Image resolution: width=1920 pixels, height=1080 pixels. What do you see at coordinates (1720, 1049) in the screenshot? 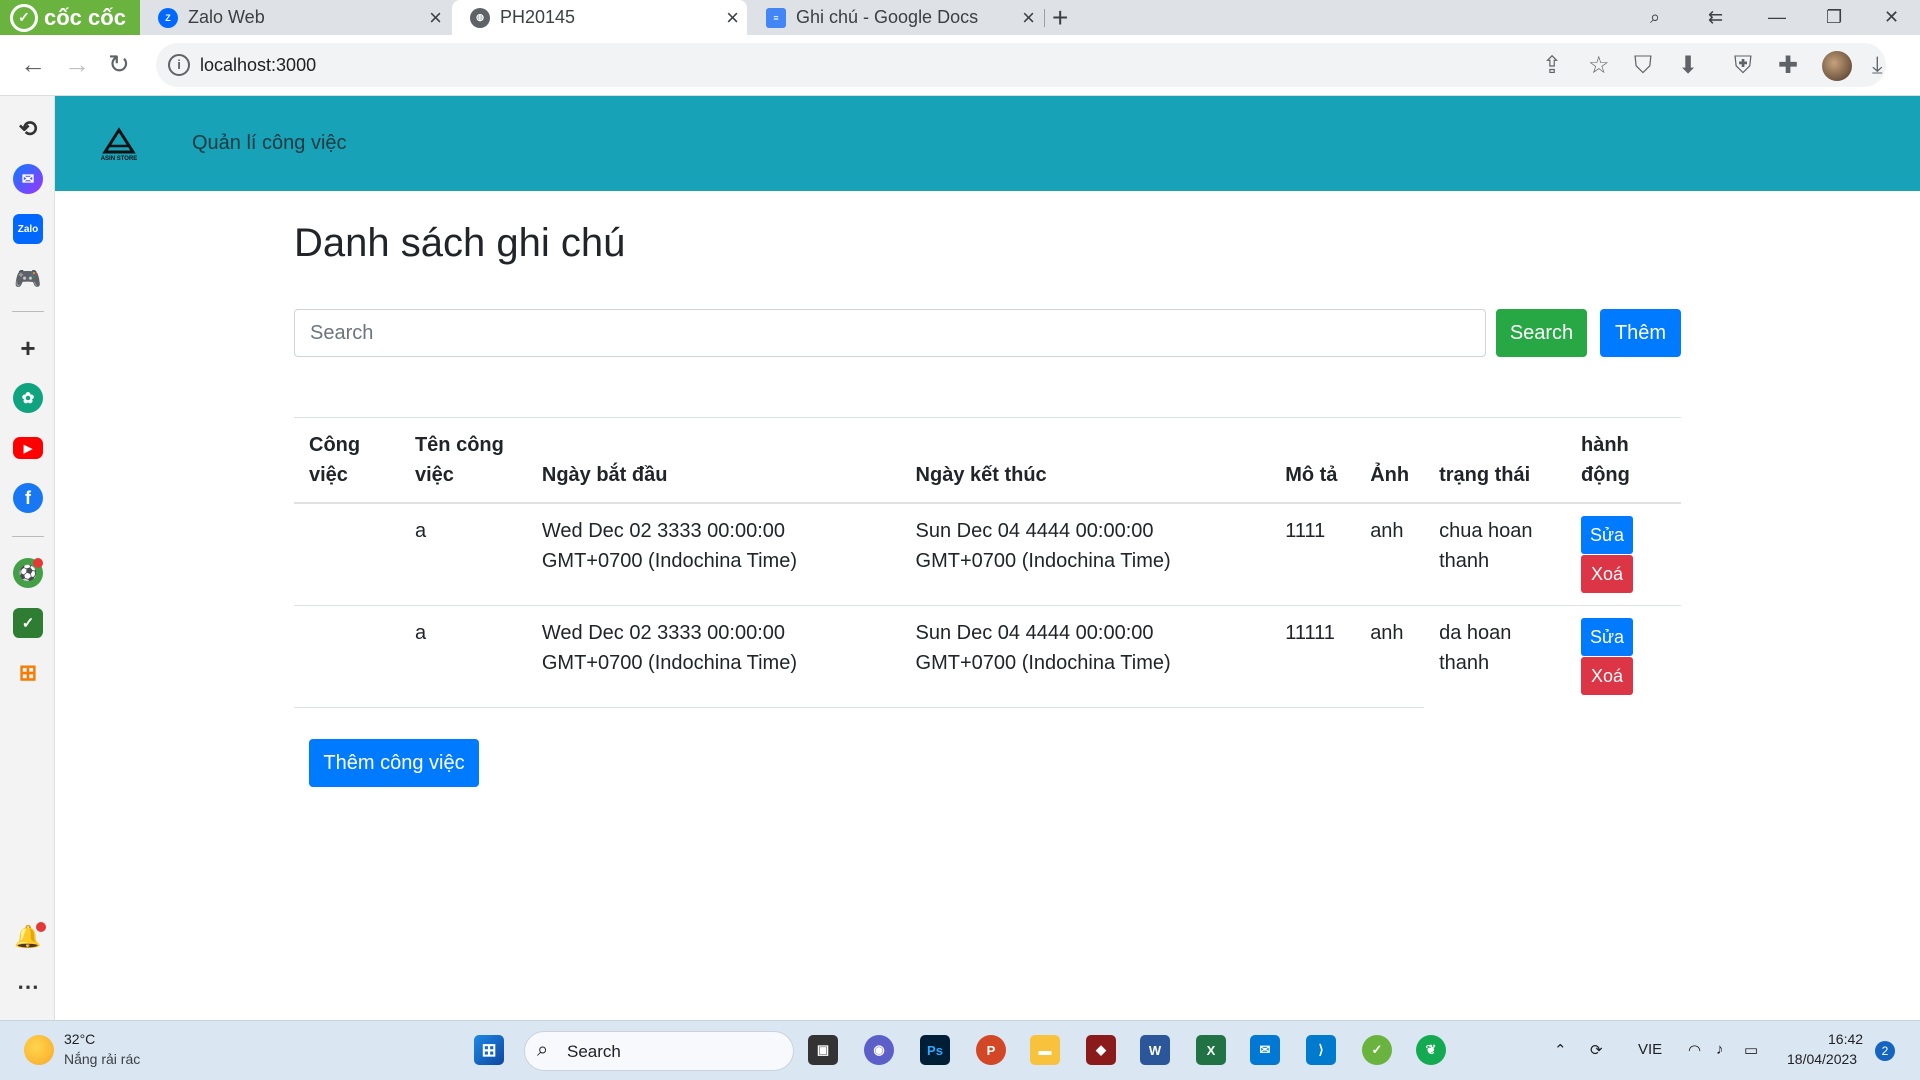
I see `volume-icon: ♪` at bounding box center [1720, 1049].